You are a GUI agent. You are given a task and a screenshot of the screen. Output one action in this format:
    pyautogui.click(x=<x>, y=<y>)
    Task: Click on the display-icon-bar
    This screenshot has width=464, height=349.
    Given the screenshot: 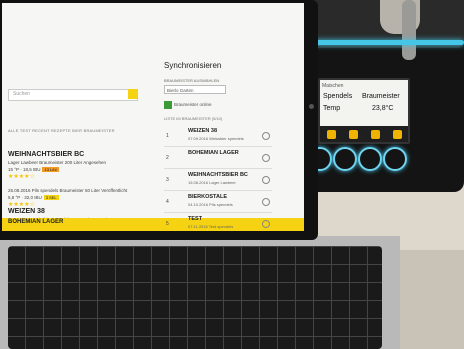 What is the action you would take?
    pyautogui.click(x=364, y=134)
    